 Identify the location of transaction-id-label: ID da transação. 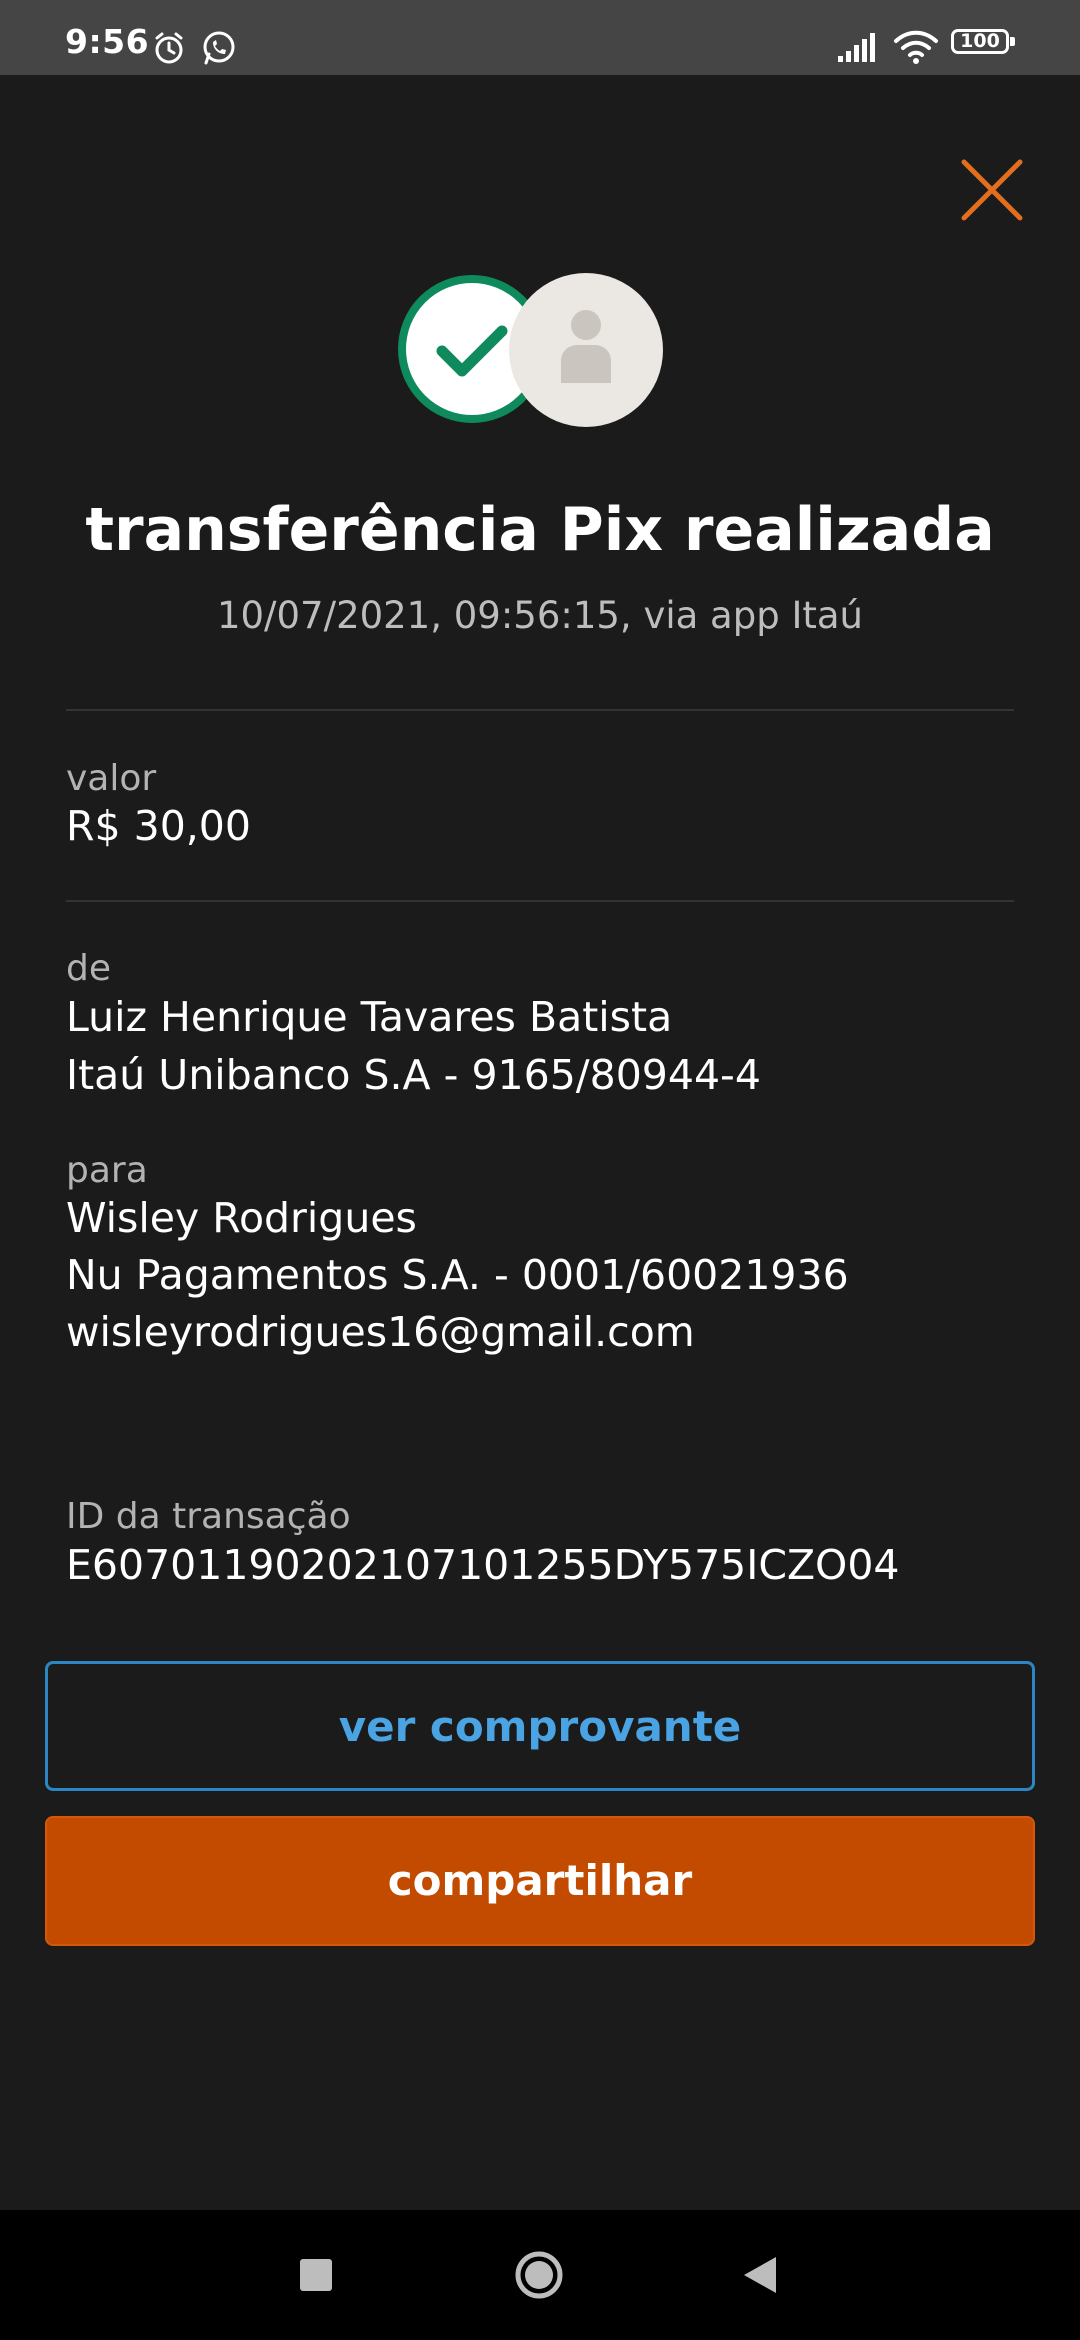
(208, 1516).